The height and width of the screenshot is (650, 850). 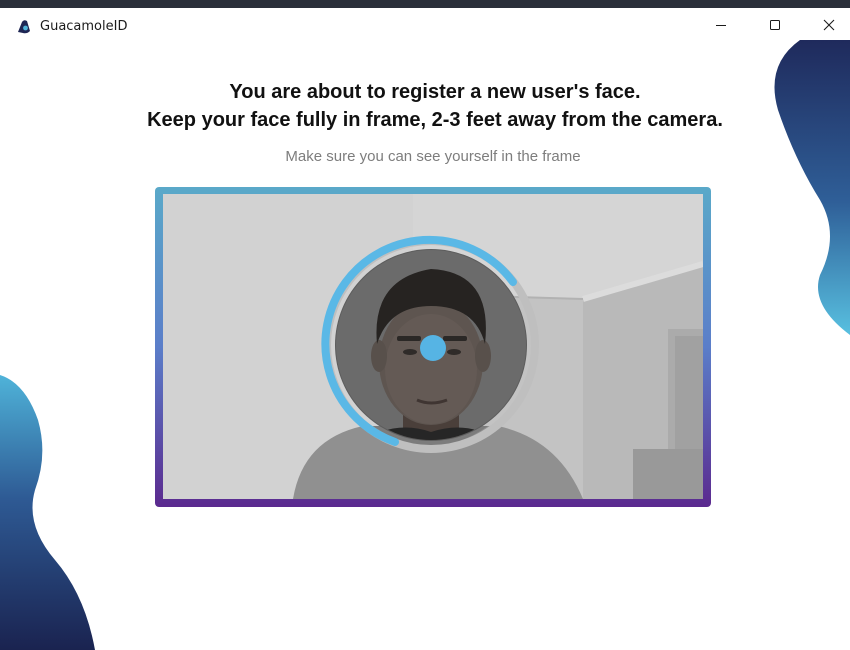 I want to click on close-button, so click(x=828, y=25).